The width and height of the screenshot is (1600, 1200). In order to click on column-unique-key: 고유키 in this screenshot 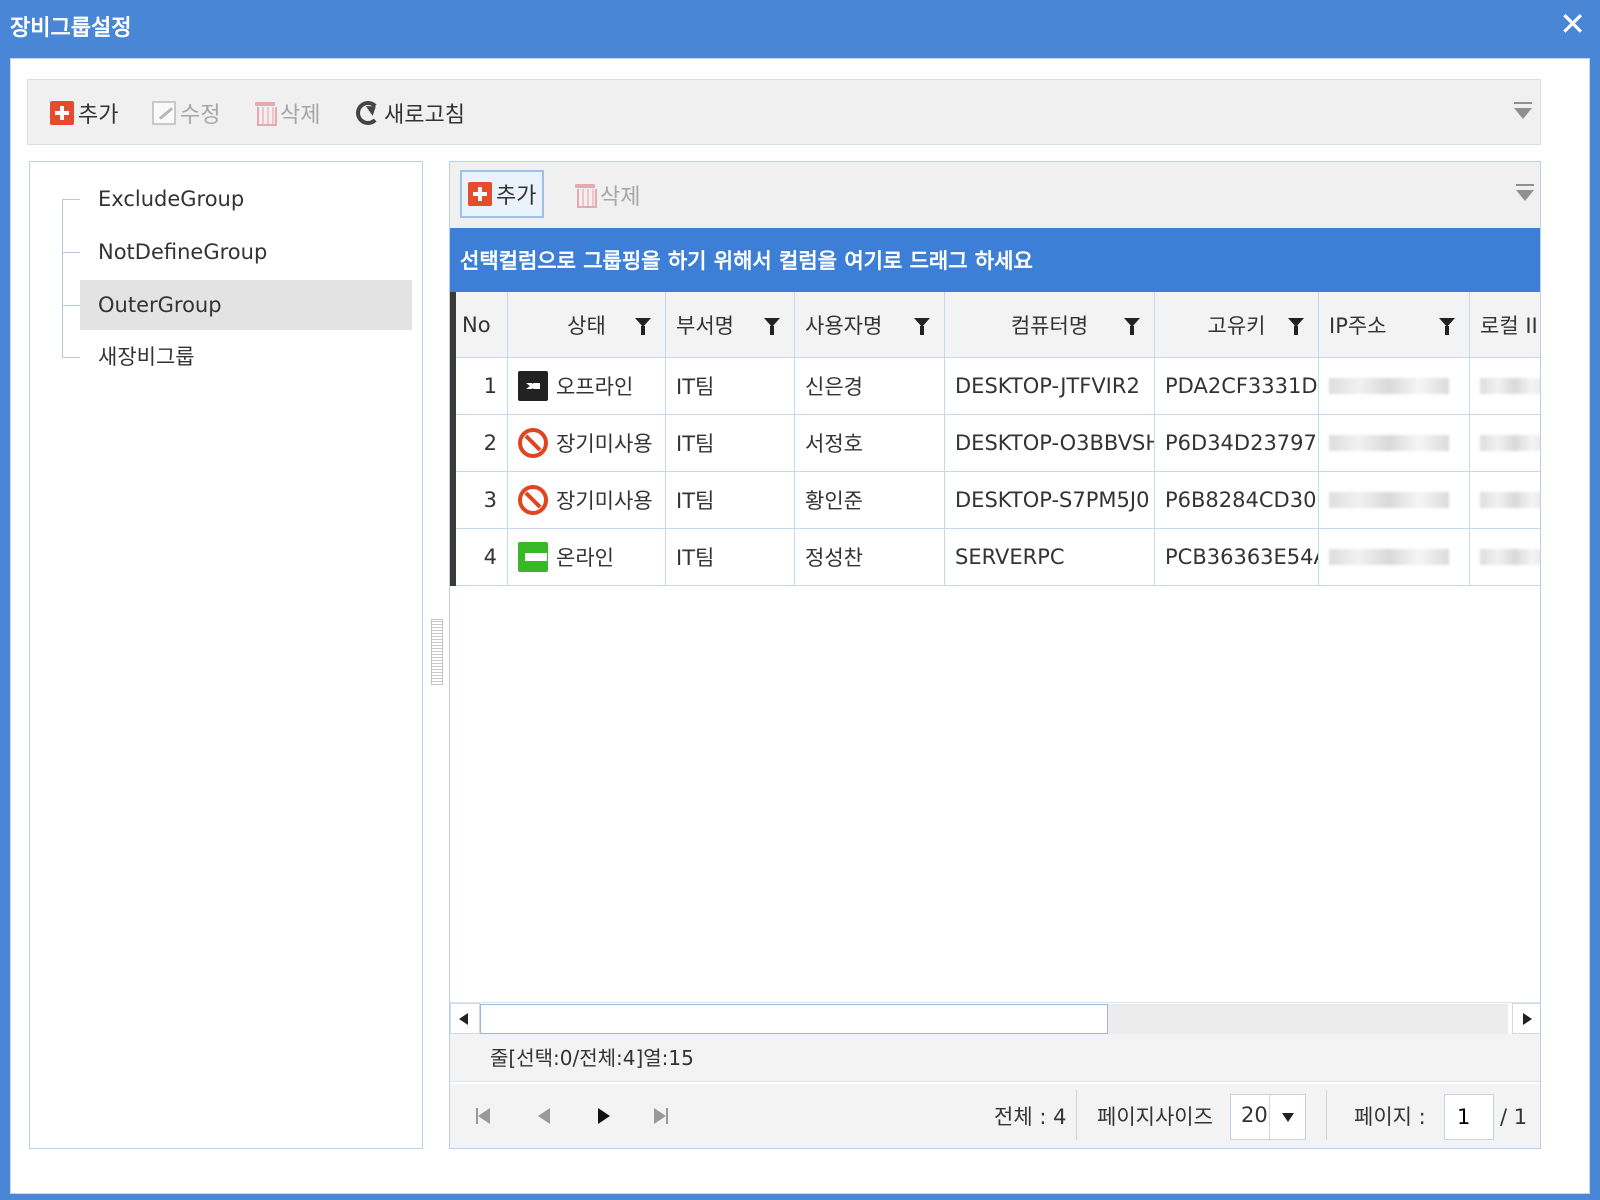, I will do `click(1237, 325)`.